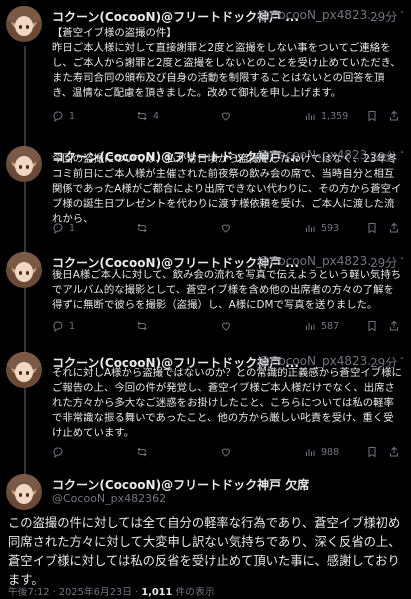 The image size is (411, 599). I want to click on author-name: コクーン(CocooN)@フリートドック神戸 欠席, so click(180, 485).